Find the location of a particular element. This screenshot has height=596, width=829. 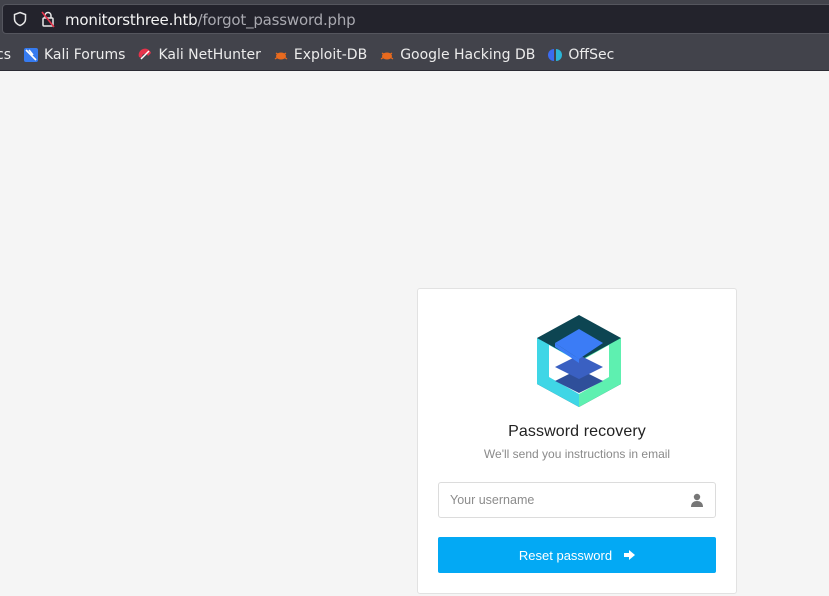

bookmark-exploit-db: Exploit-DB is located at coordinates (320, 55).